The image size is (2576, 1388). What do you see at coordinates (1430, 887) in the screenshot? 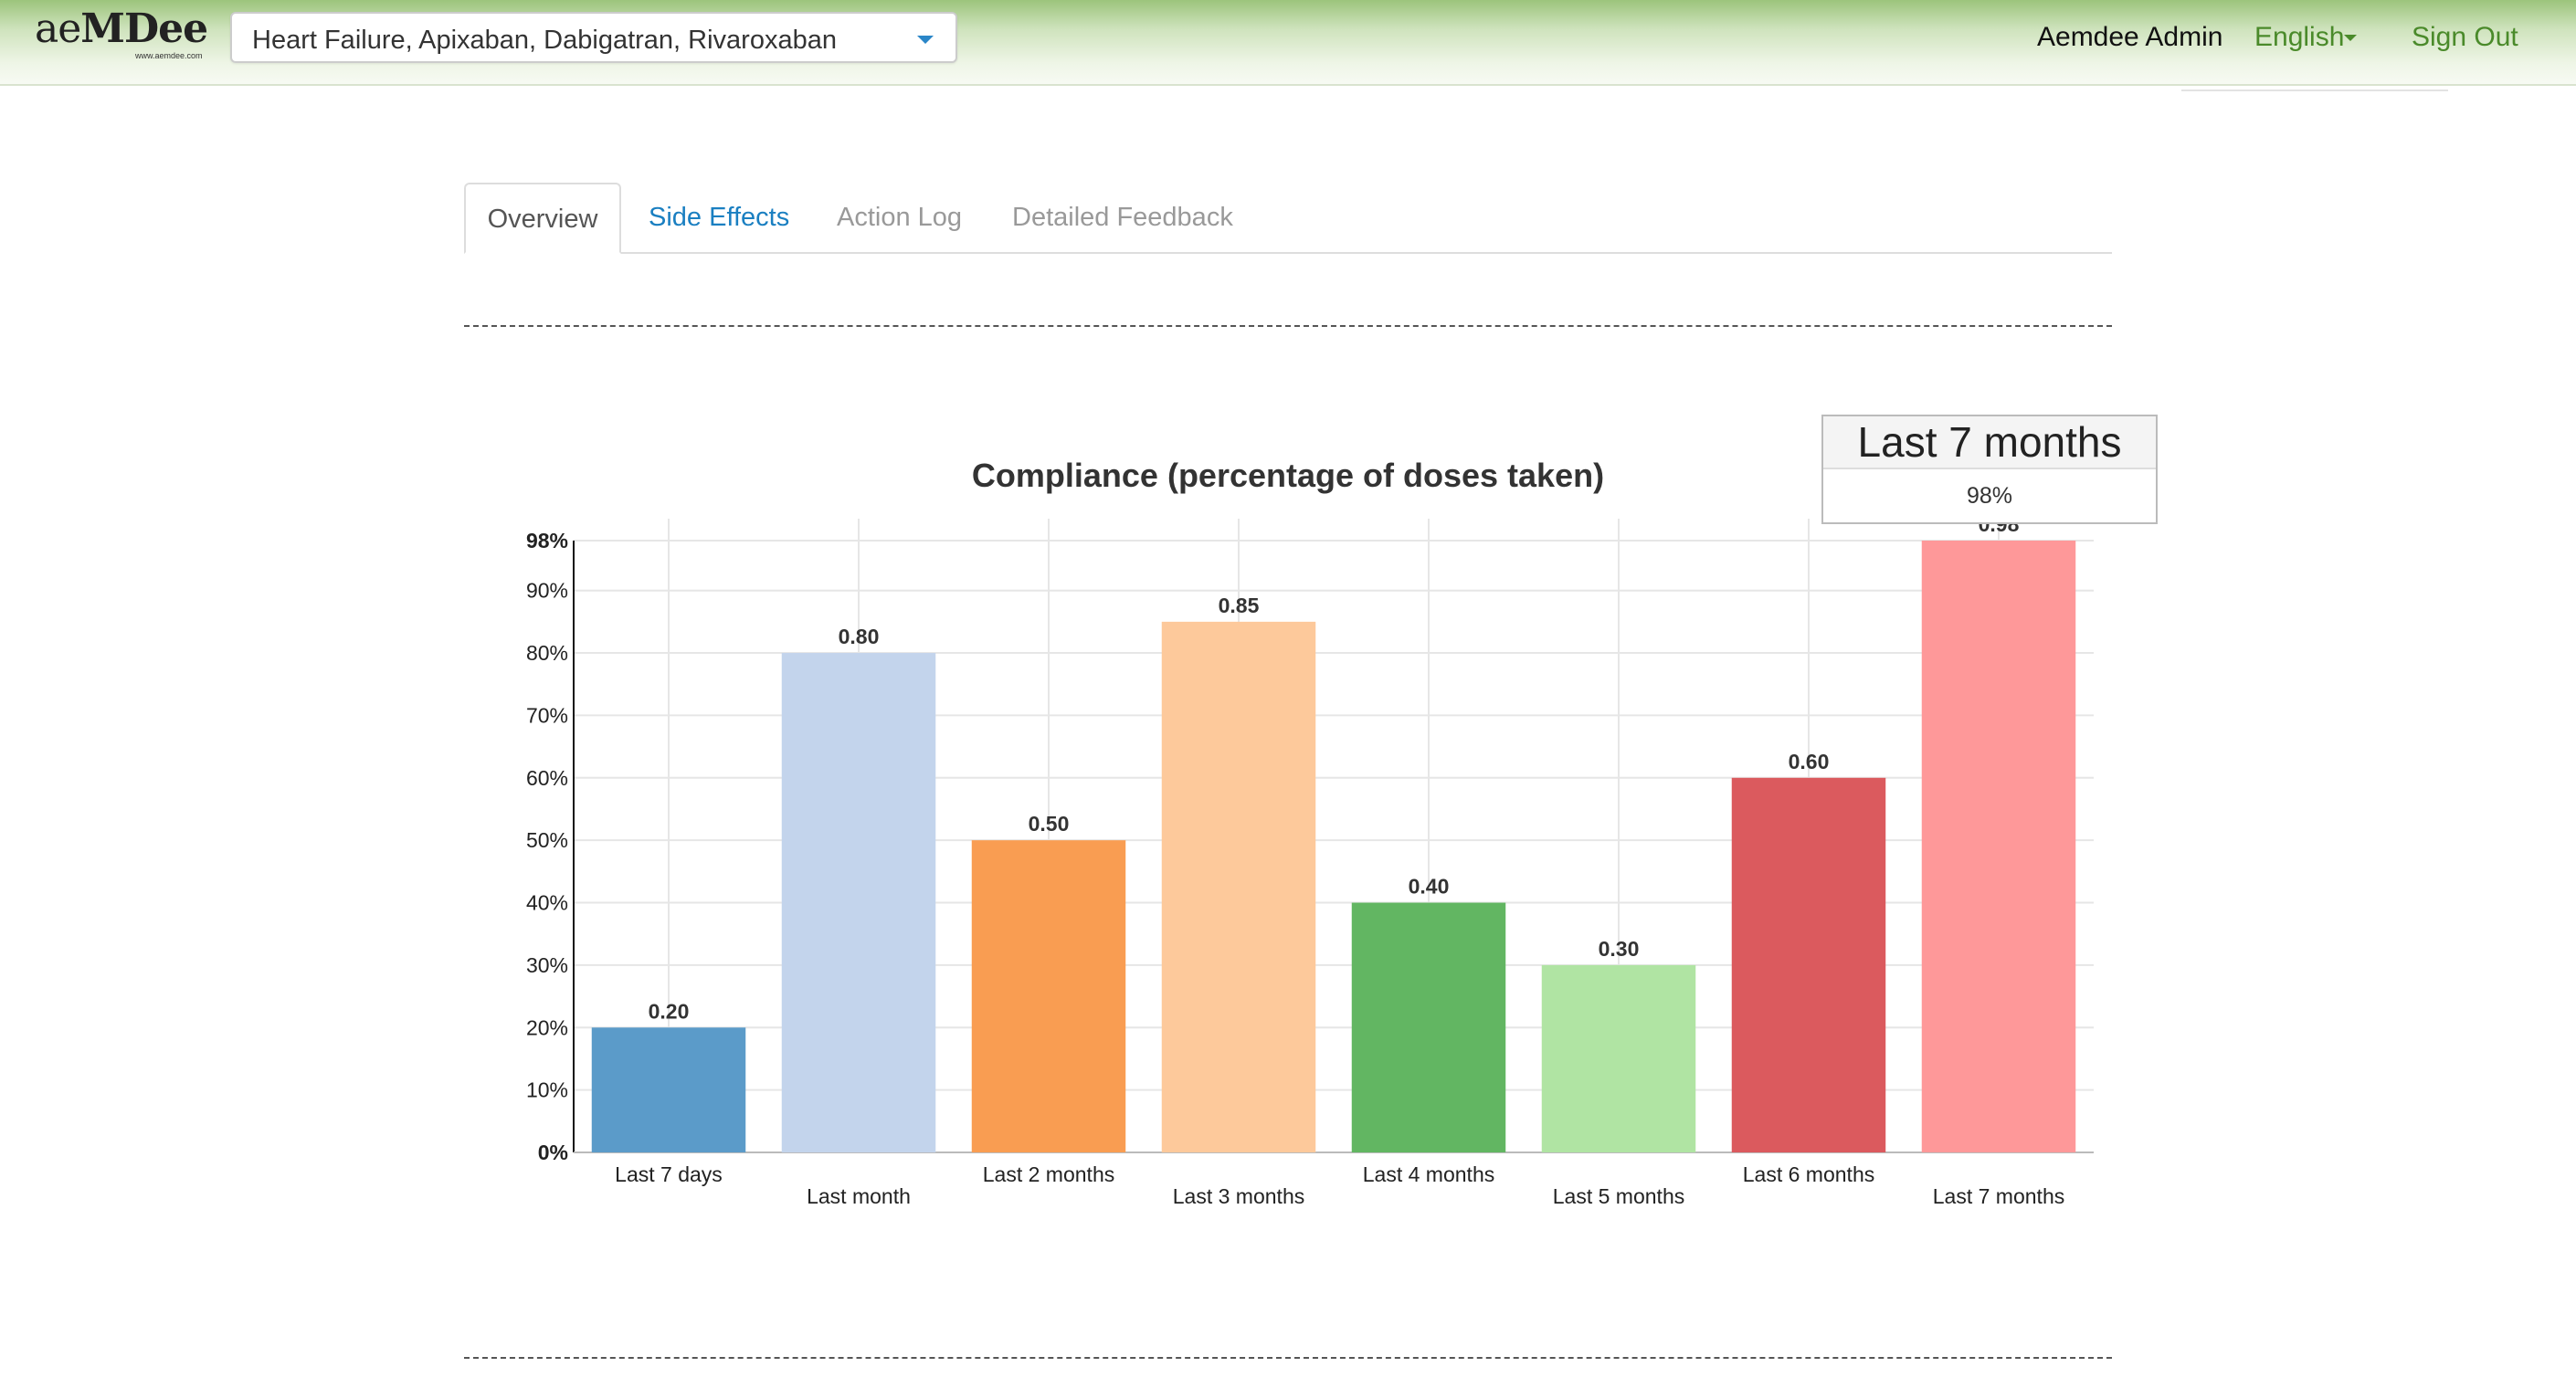
I see `bar-value-label: 0.40` at bounding box center [1430, 887].